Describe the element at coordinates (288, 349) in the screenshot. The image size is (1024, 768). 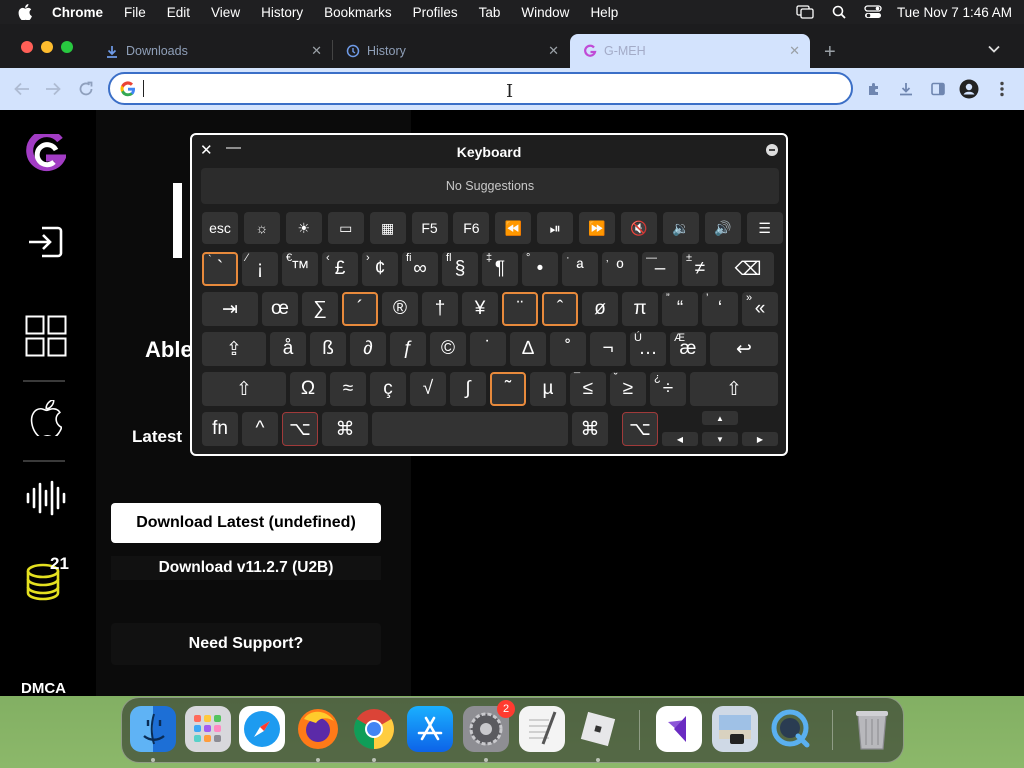
I see `letter-key: å` at that location.